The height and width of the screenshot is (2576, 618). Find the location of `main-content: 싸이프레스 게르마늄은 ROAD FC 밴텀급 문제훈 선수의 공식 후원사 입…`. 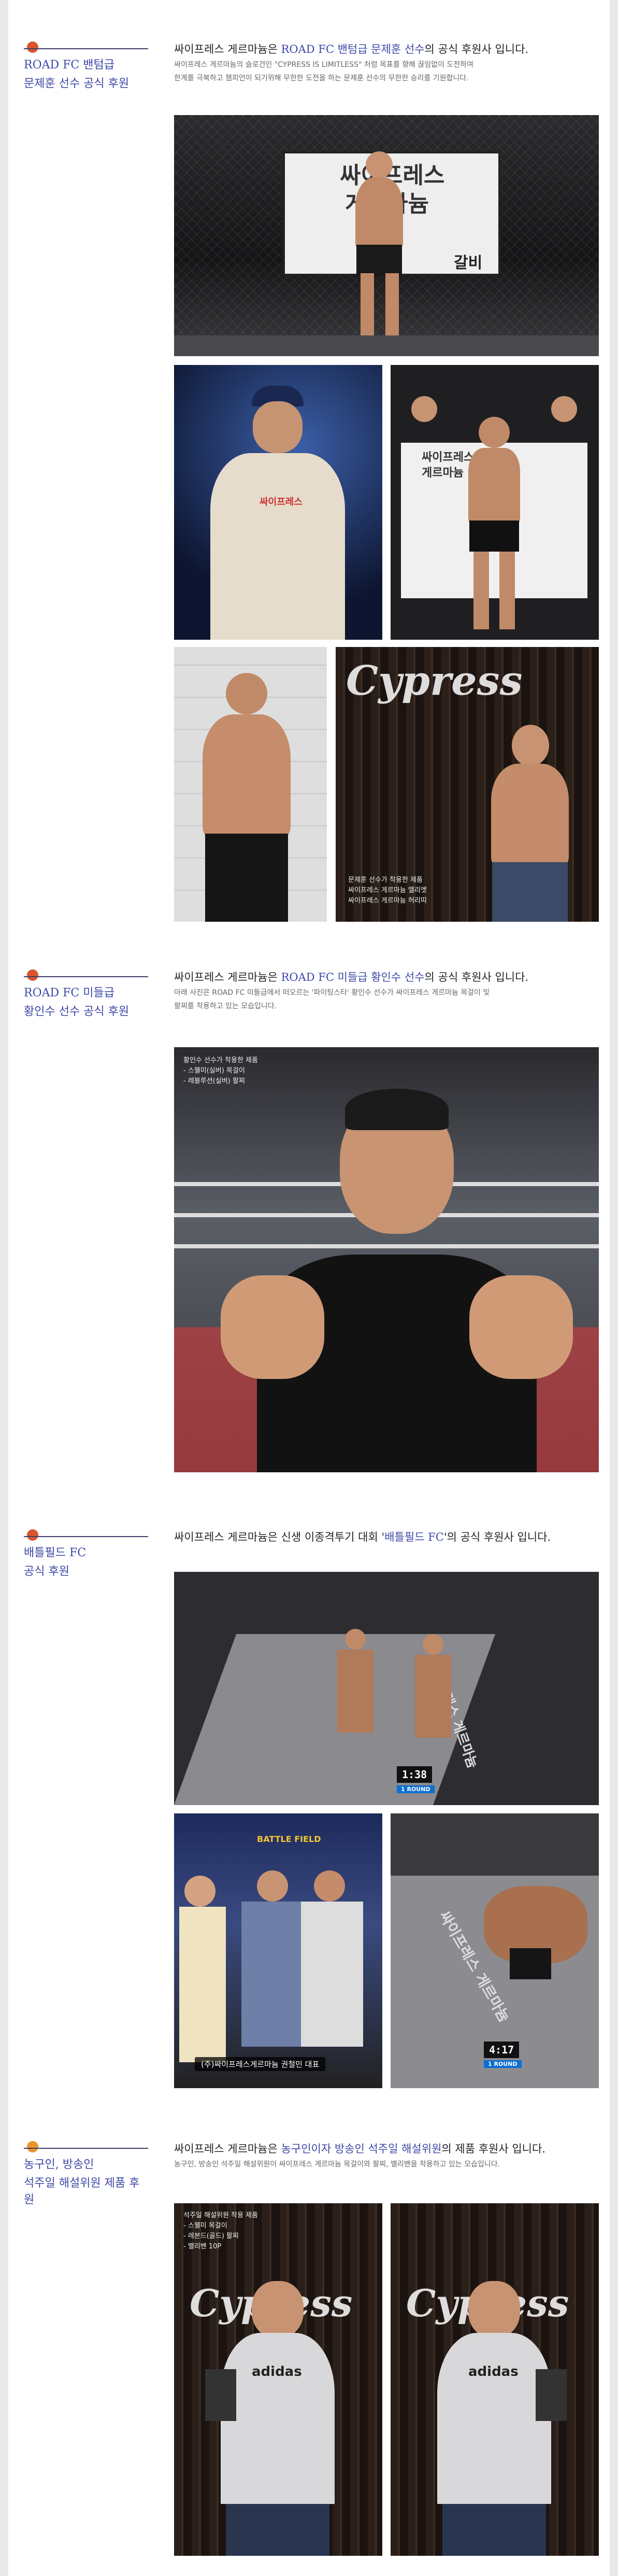

main-content: 싸이프레스 게르마늄은 ROAD FC 밴텀급 문제훈 선수의 공식 후원사 입… is located at coordinates (387, 62).